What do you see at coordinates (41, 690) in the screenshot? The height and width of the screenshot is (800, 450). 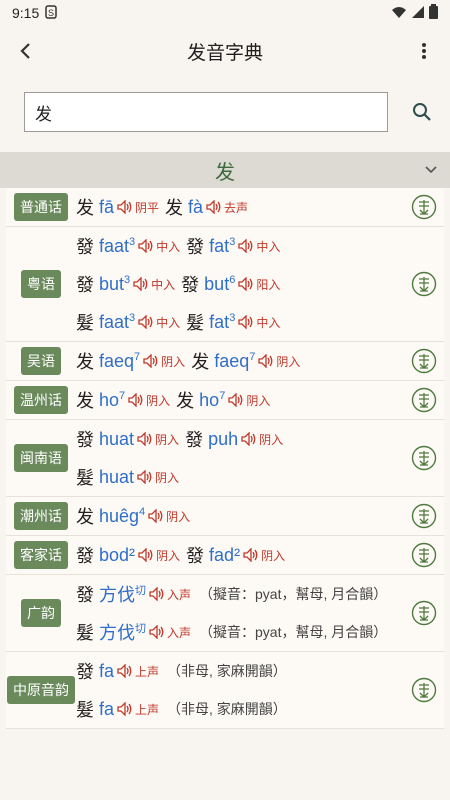 I see `dialect-badge: 中原音韵` at bounding box center [41, 690].